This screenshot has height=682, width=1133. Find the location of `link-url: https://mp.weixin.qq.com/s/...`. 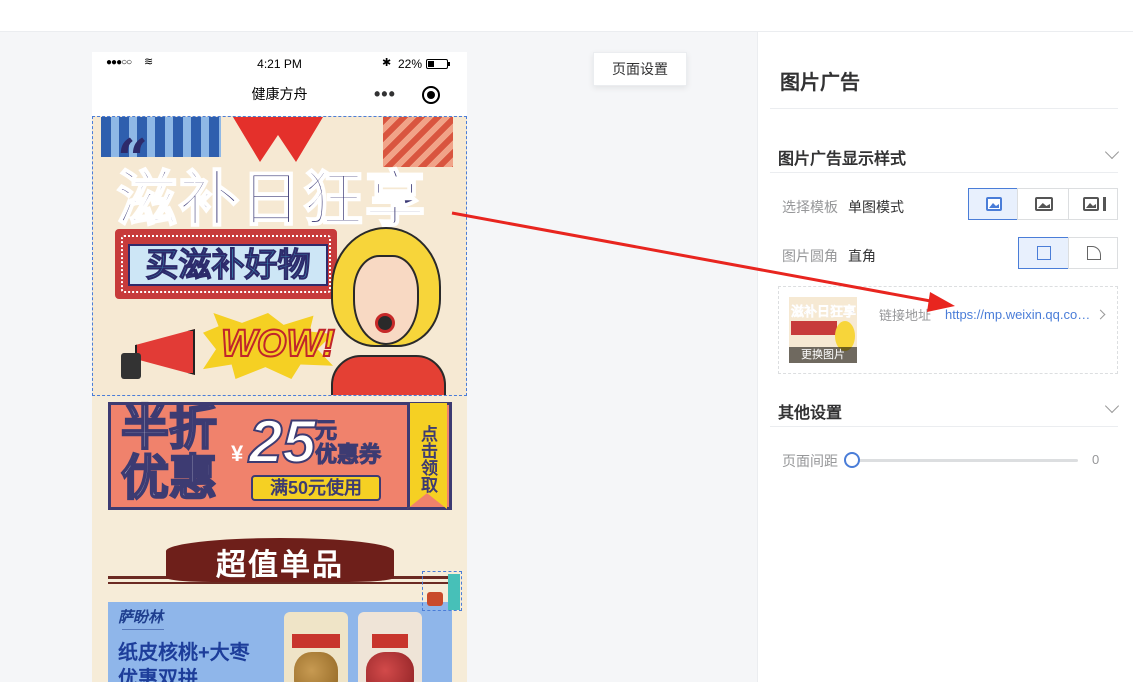

link-url: https://mp.weixin.qq.com/s/... is located at coordinates (1018, 314).